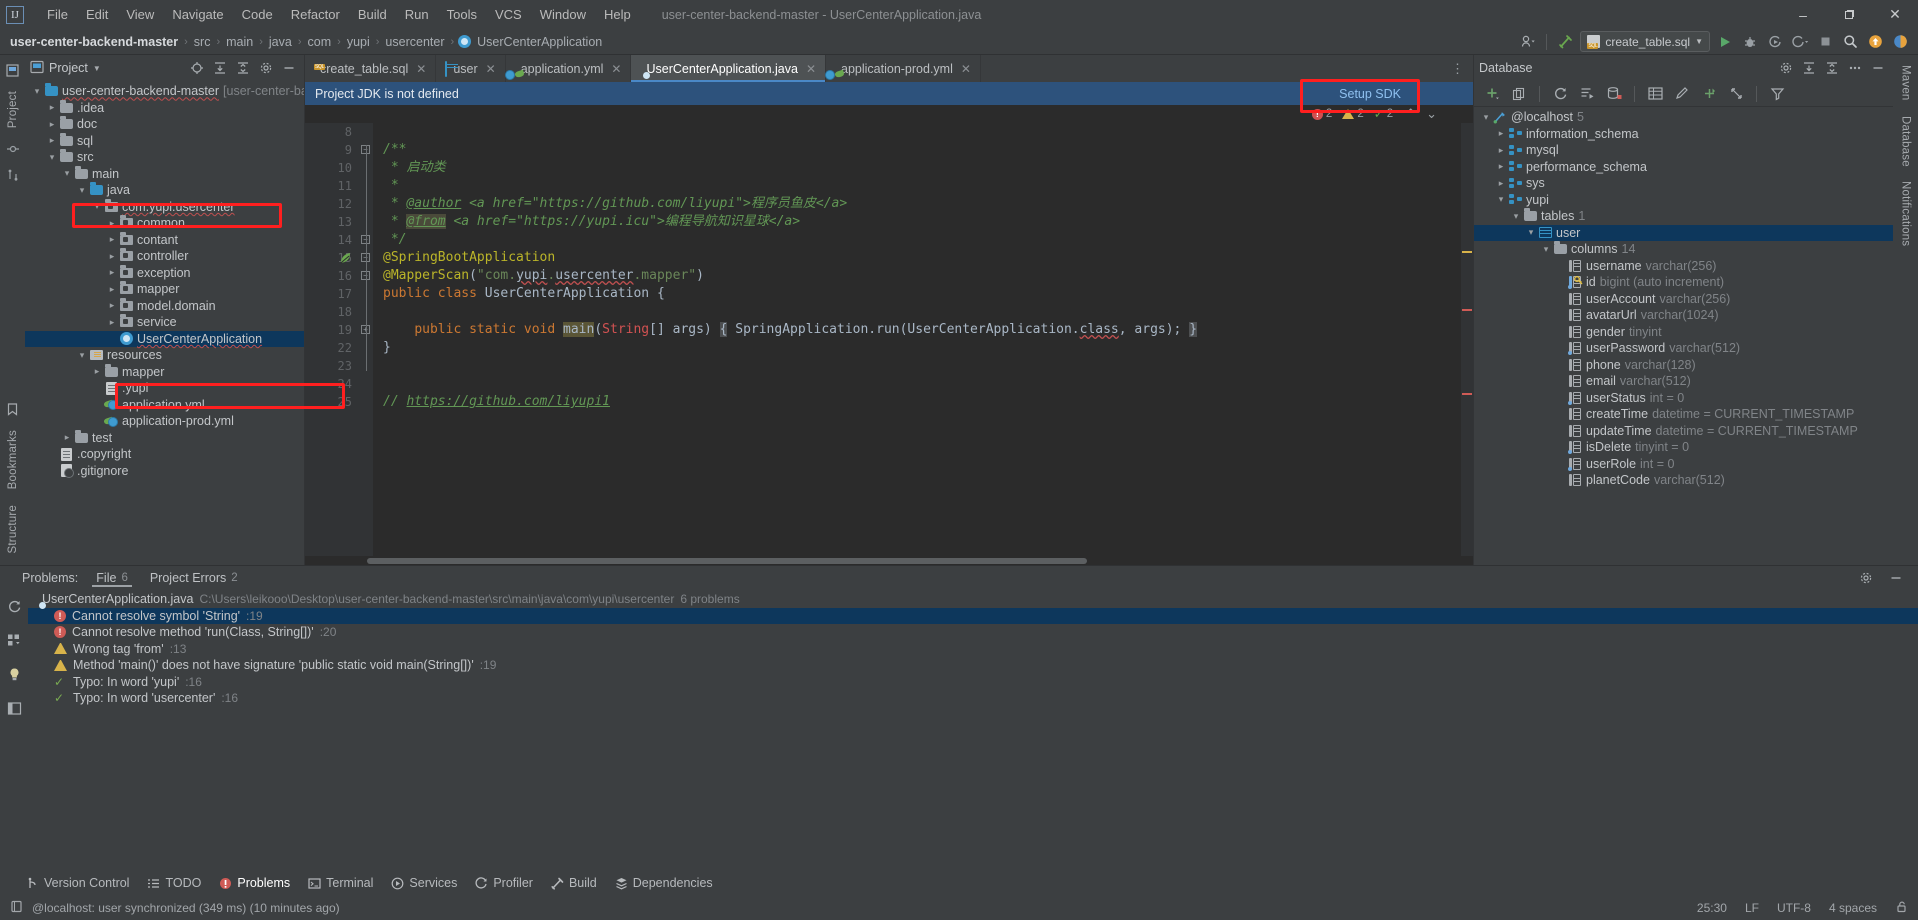 The width and height of the screenshot is (1918, 920). Describe the element at coordinates (1682, 94) in the screenshot. I see `edit-icon` at that location.